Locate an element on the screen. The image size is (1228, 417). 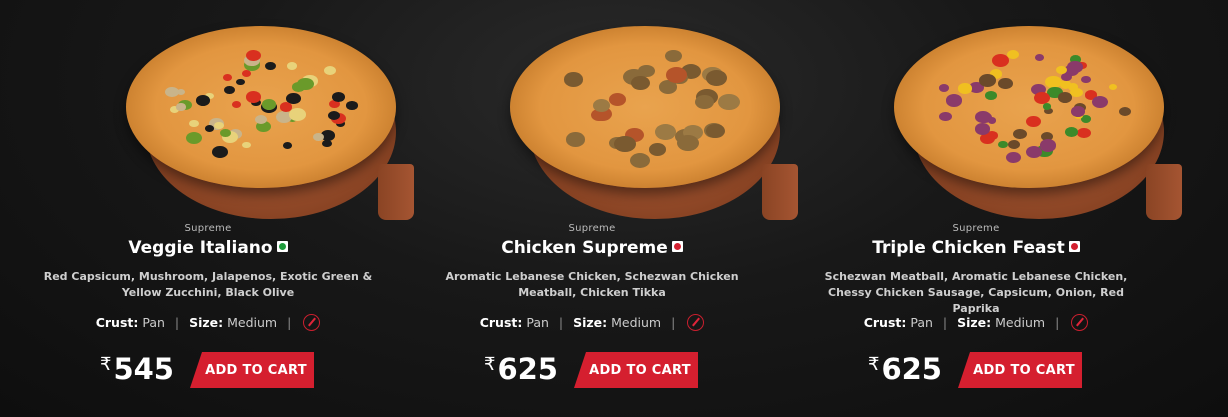
price-value: 545 is located at coordinates (143, 369).